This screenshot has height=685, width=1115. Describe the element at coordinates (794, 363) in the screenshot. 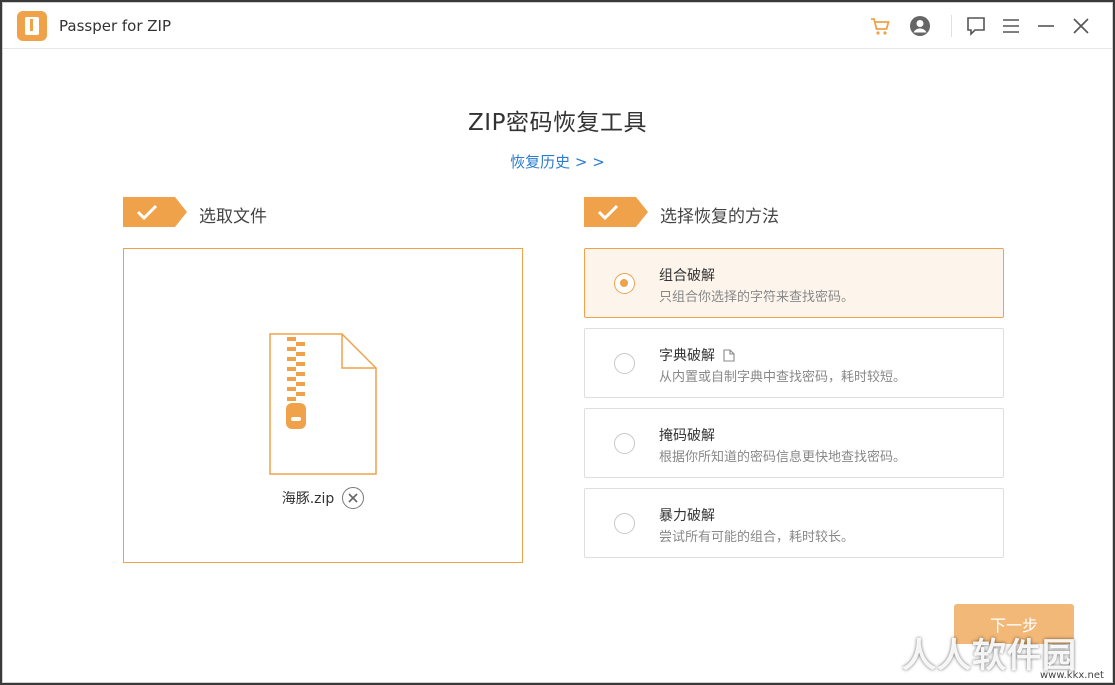

I see `method-dictionary: 字典破解 从内置或自制字典中查找密码，耗时较短。` at that location.